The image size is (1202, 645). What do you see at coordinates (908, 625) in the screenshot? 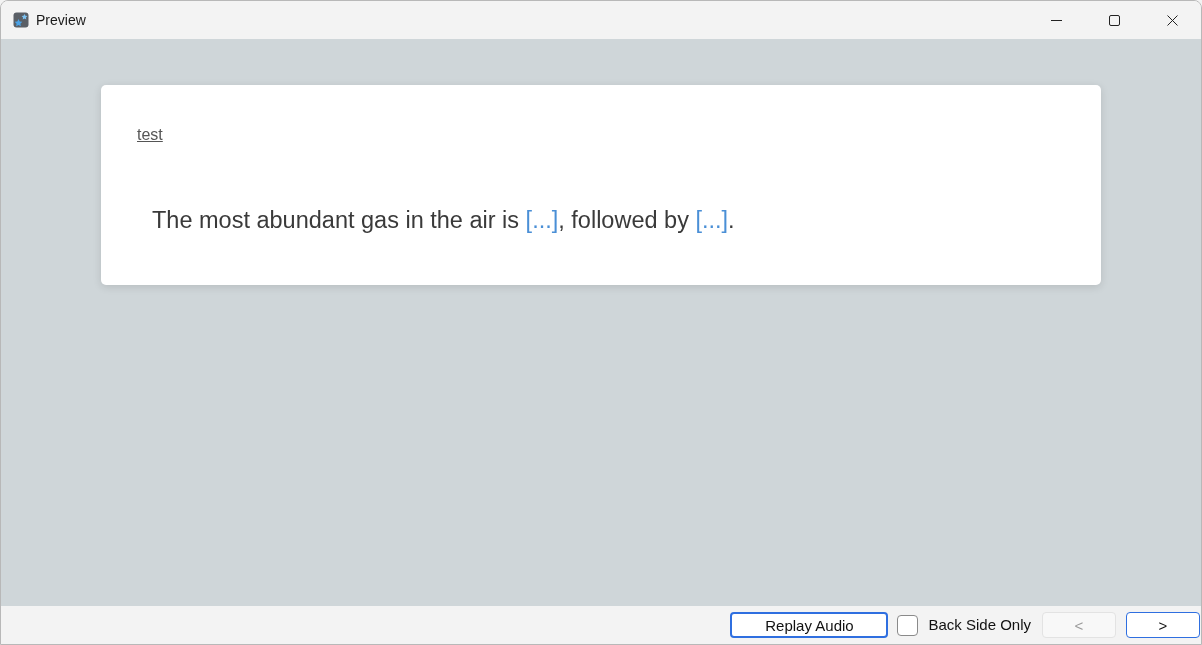
I see `back-side-only-checkbox` at bounding box center [908, 625].